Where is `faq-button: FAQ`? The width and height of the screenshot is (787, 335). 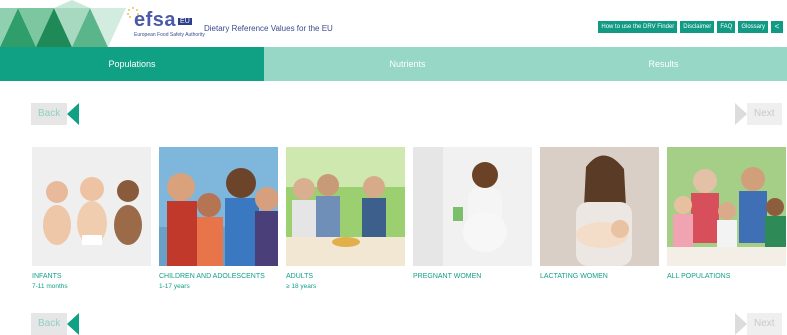
faq-button: FAQ is located at coordinates (726, 27).